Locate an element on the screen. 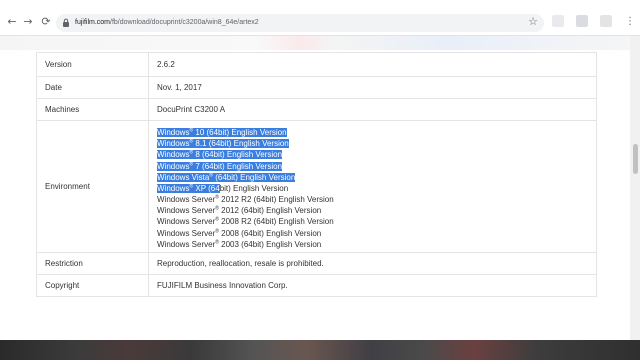 This screenshot has width=640, height=360. environment-item: Windows® 8.1 (64bit) English Version is located at coordinates (376, 143).